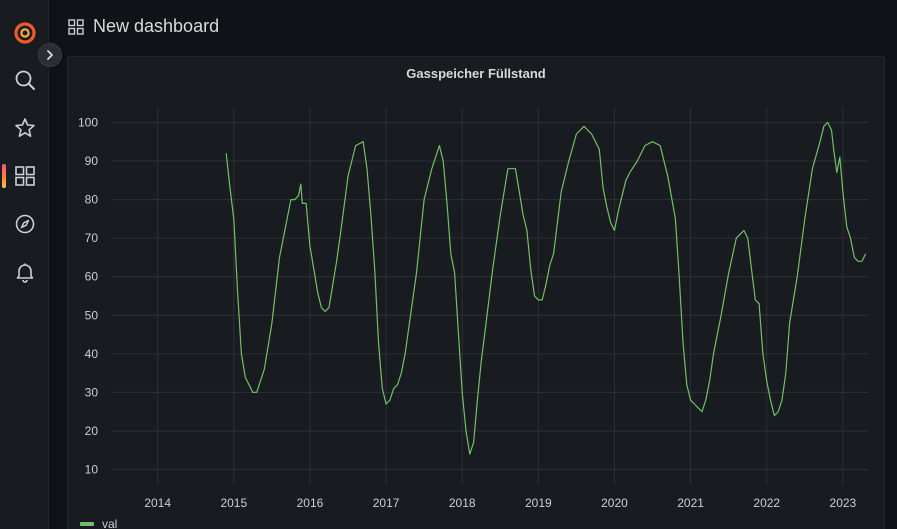  What do you see at coordinates (98, 523) in the screenshot?
I see `legend: val` at bounding box center [98, 523].